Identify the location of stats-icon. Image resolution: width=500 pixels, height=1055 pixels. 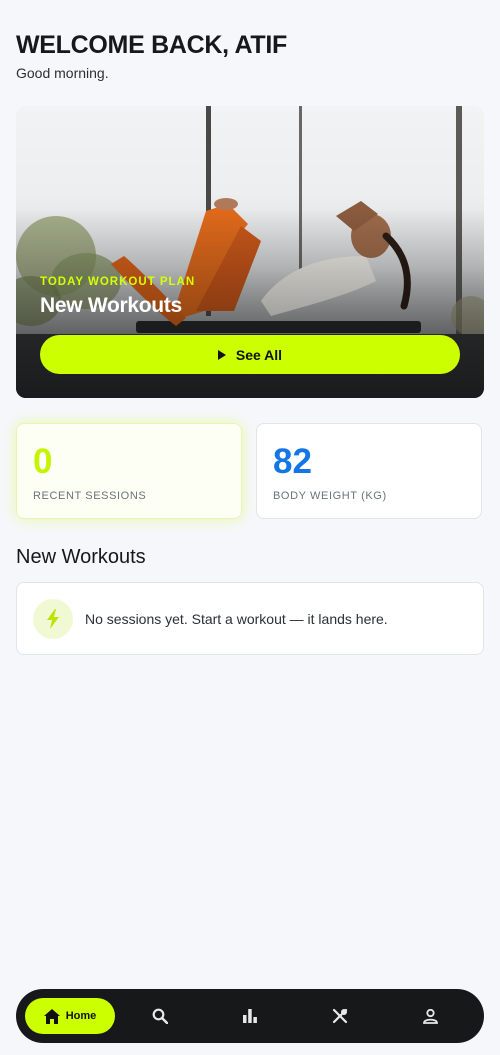
(250, 1016).